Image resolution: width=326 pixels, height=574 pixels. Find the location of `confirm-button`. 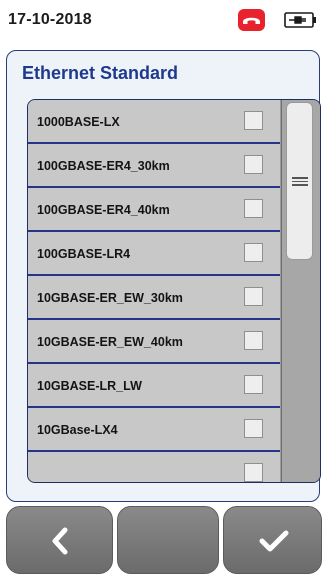

confirm-button is located at coordinates (272, 540).